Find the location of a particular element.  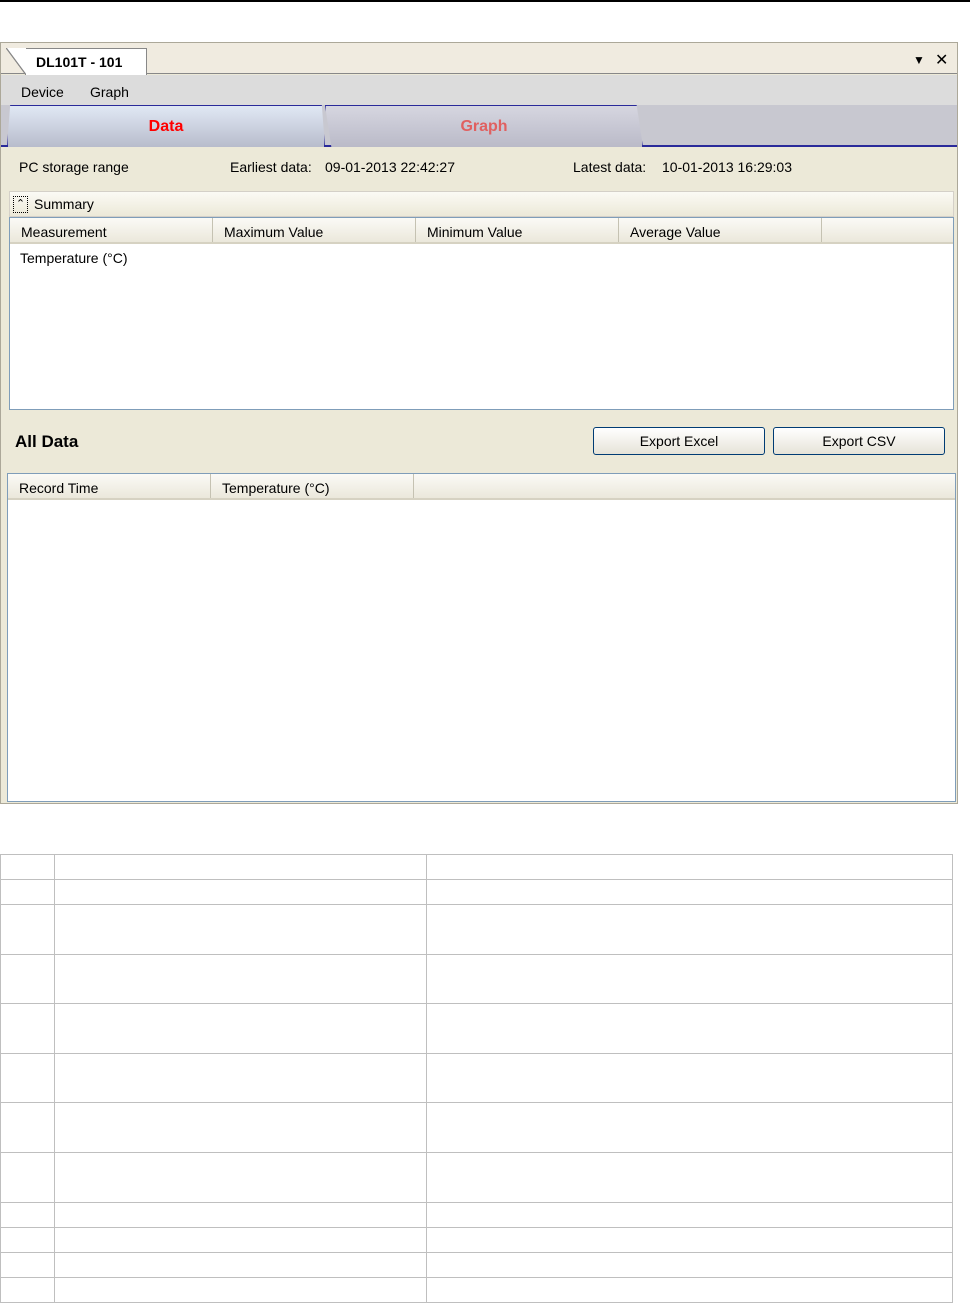

view-tabs: Data Graph is located at coordinates (479, 126).